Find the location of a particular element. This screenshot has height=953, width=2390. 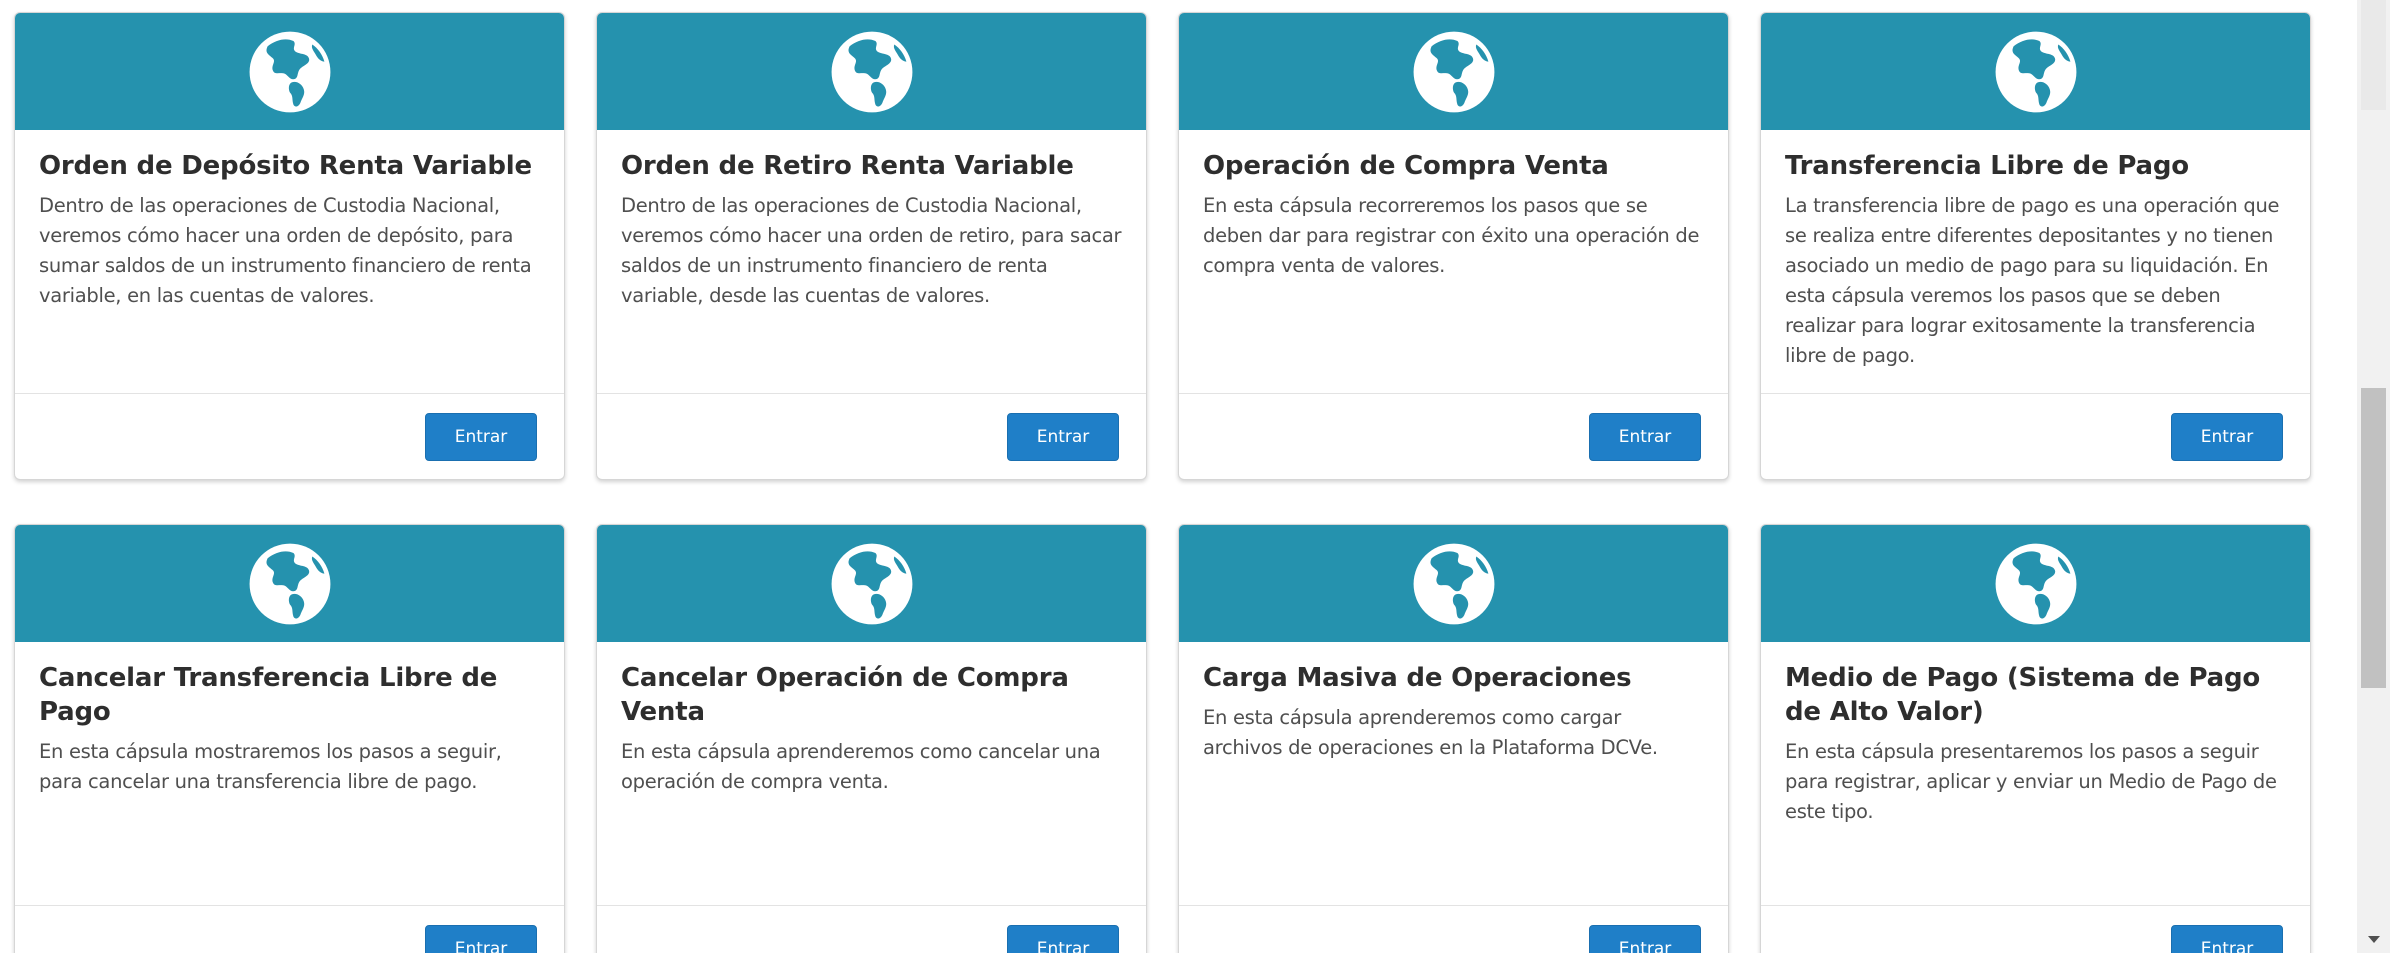

card-title: Carga Masiva de Operaciones is located at coordinates (1417, 678).